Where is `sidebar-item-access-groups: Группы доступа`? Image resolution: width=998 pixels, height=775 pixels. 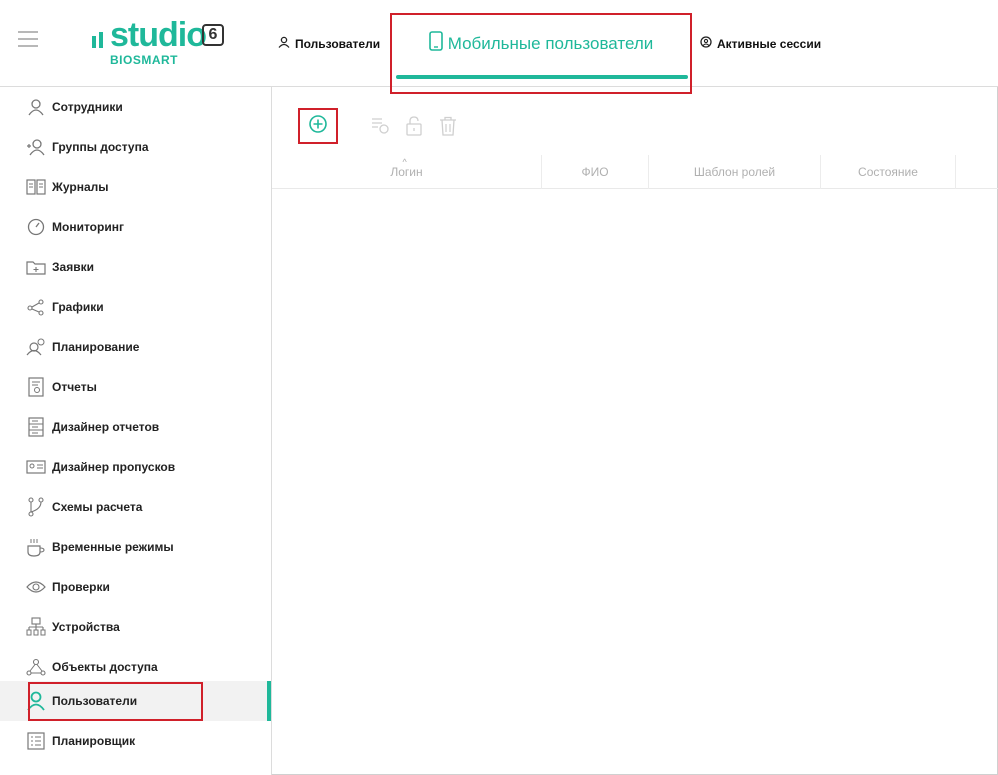
sidebar-item-access-groups: Группы доступа is located at coordinates (135, 147).